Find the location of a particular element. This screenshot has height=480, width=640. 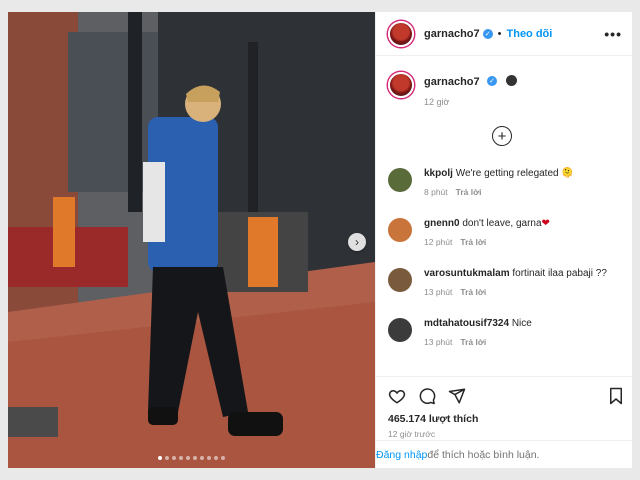

load-more-comments-button: + is located at coordinates (502, 136).